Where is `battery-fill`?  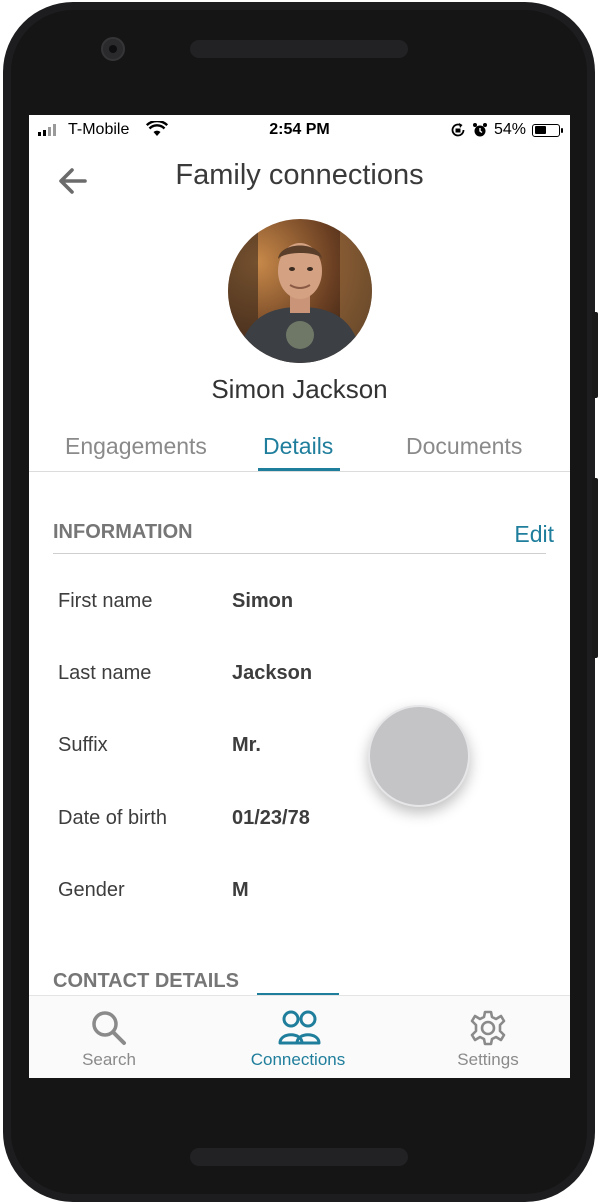 battery-fill is located at coordinates (540, 130).